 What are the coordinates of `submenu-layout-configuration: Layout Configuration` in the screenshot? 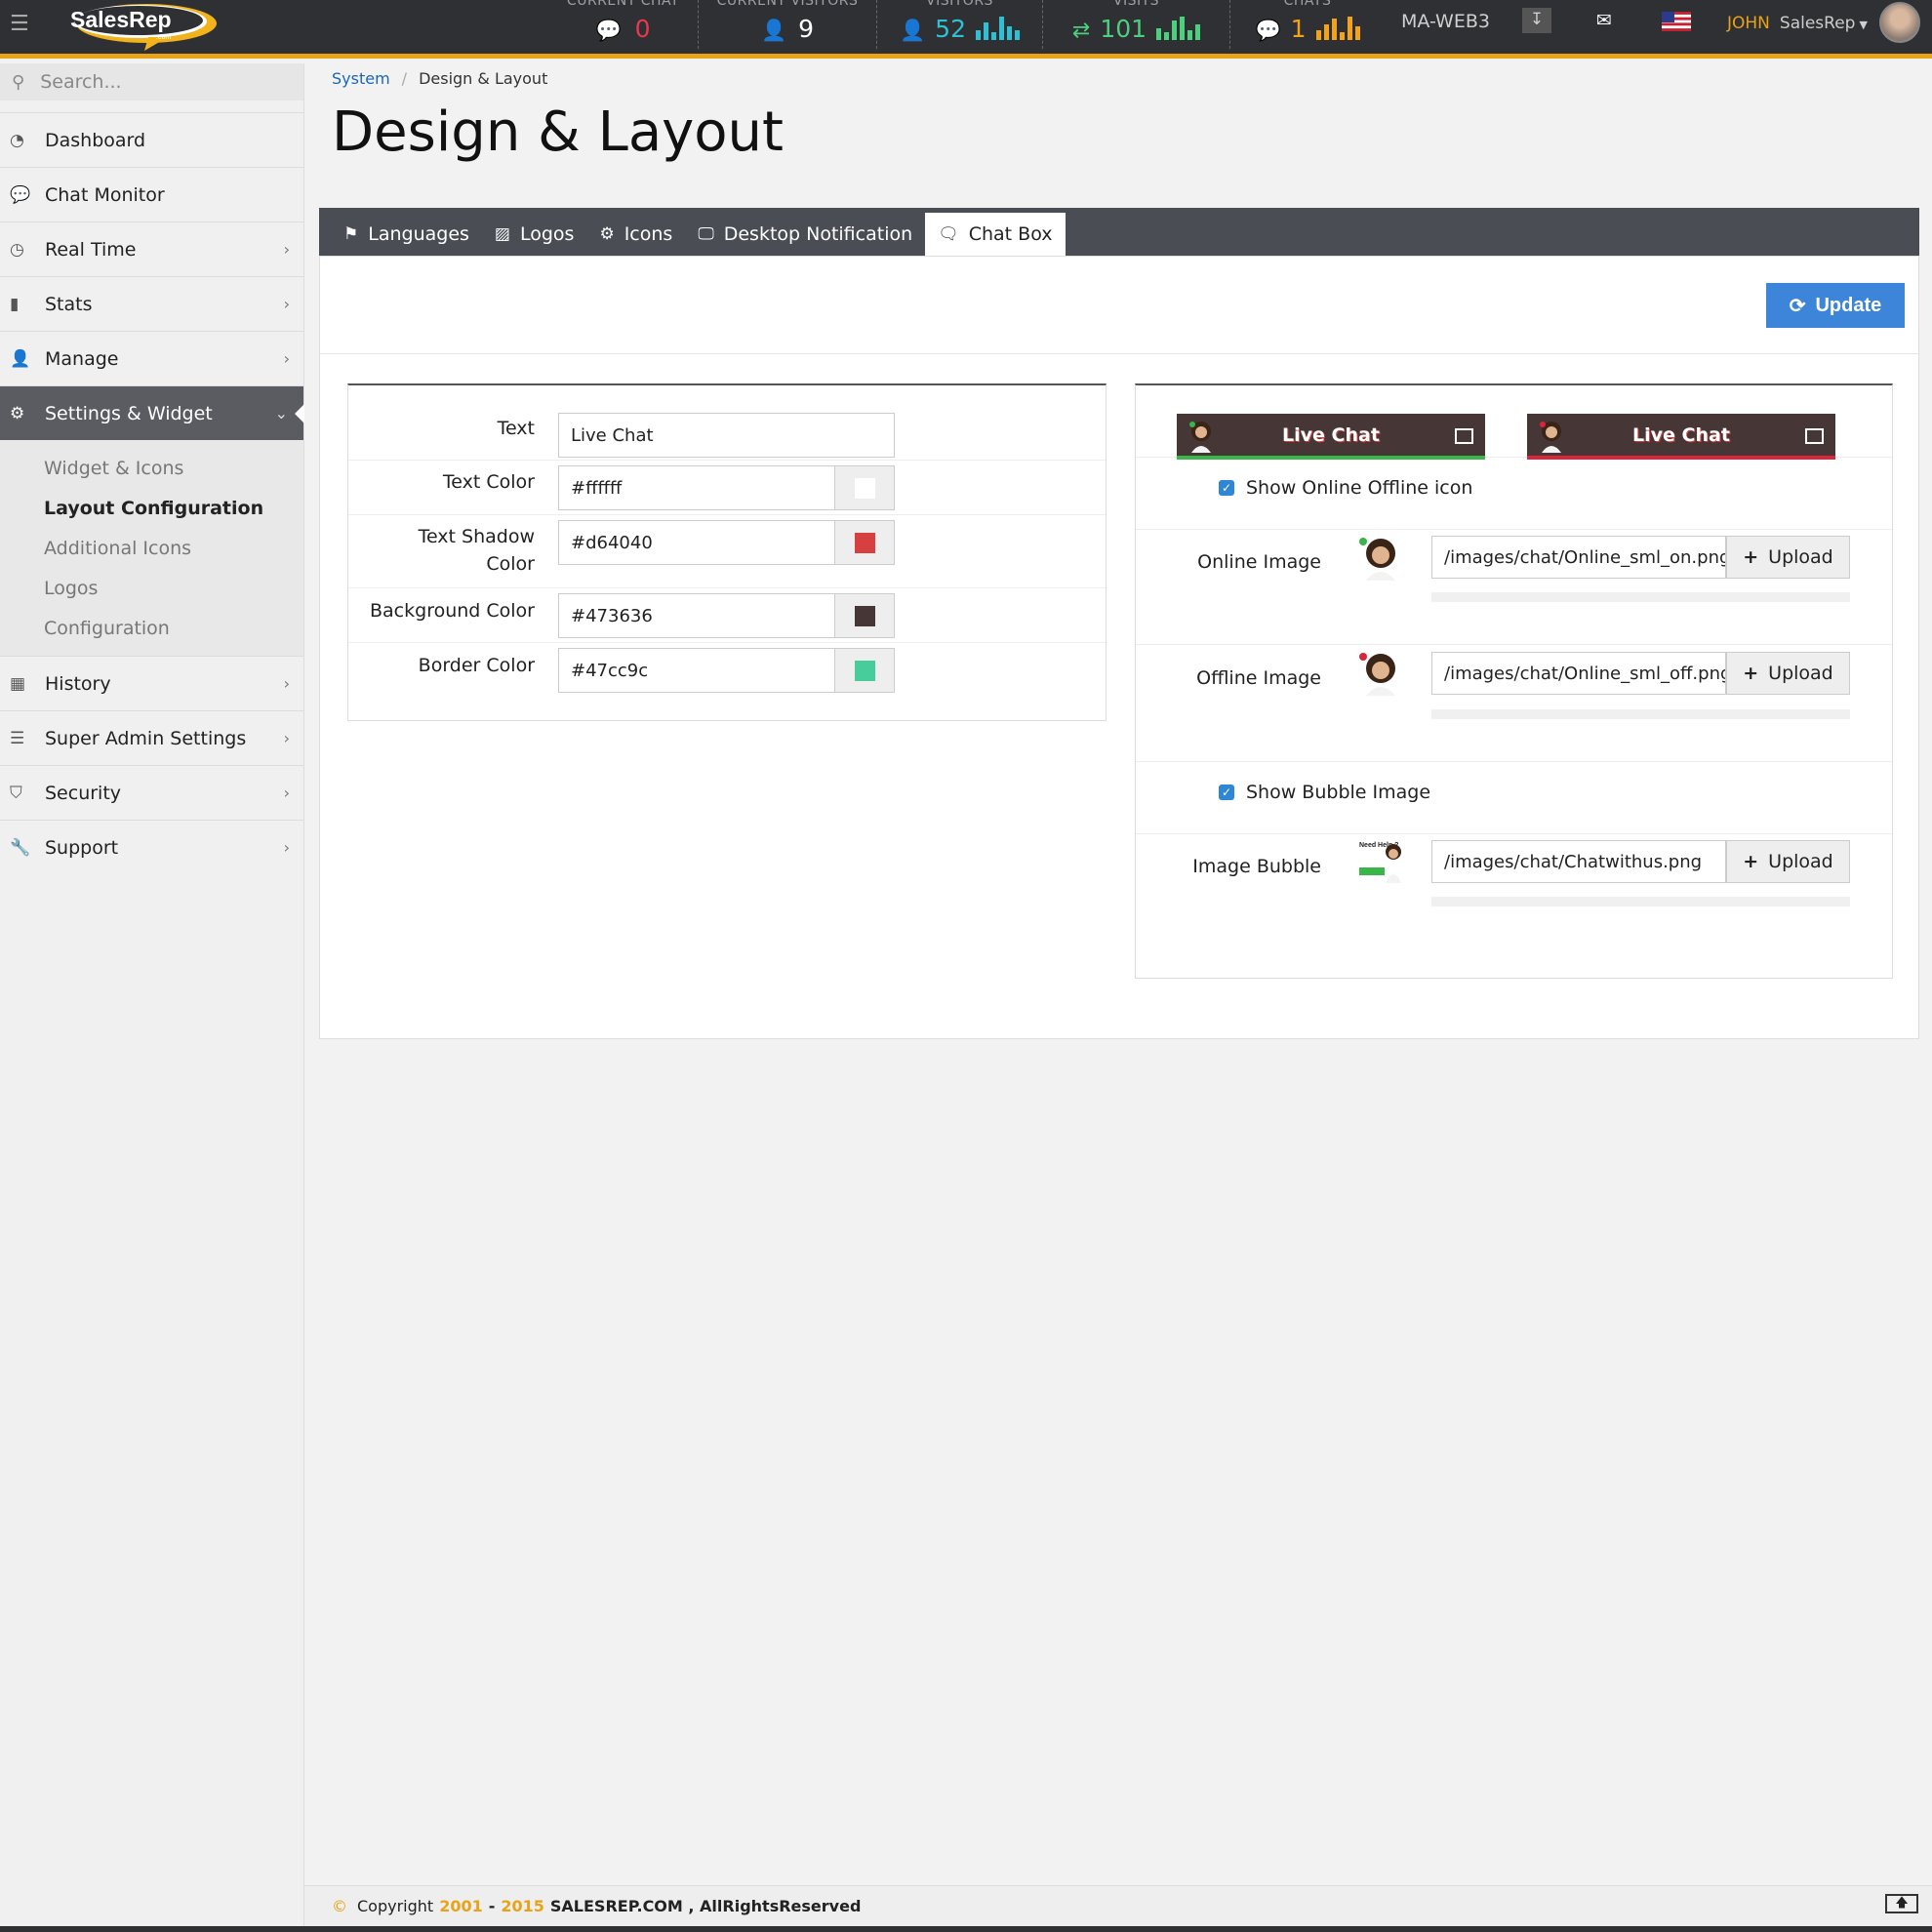 It's located at (151, 508).